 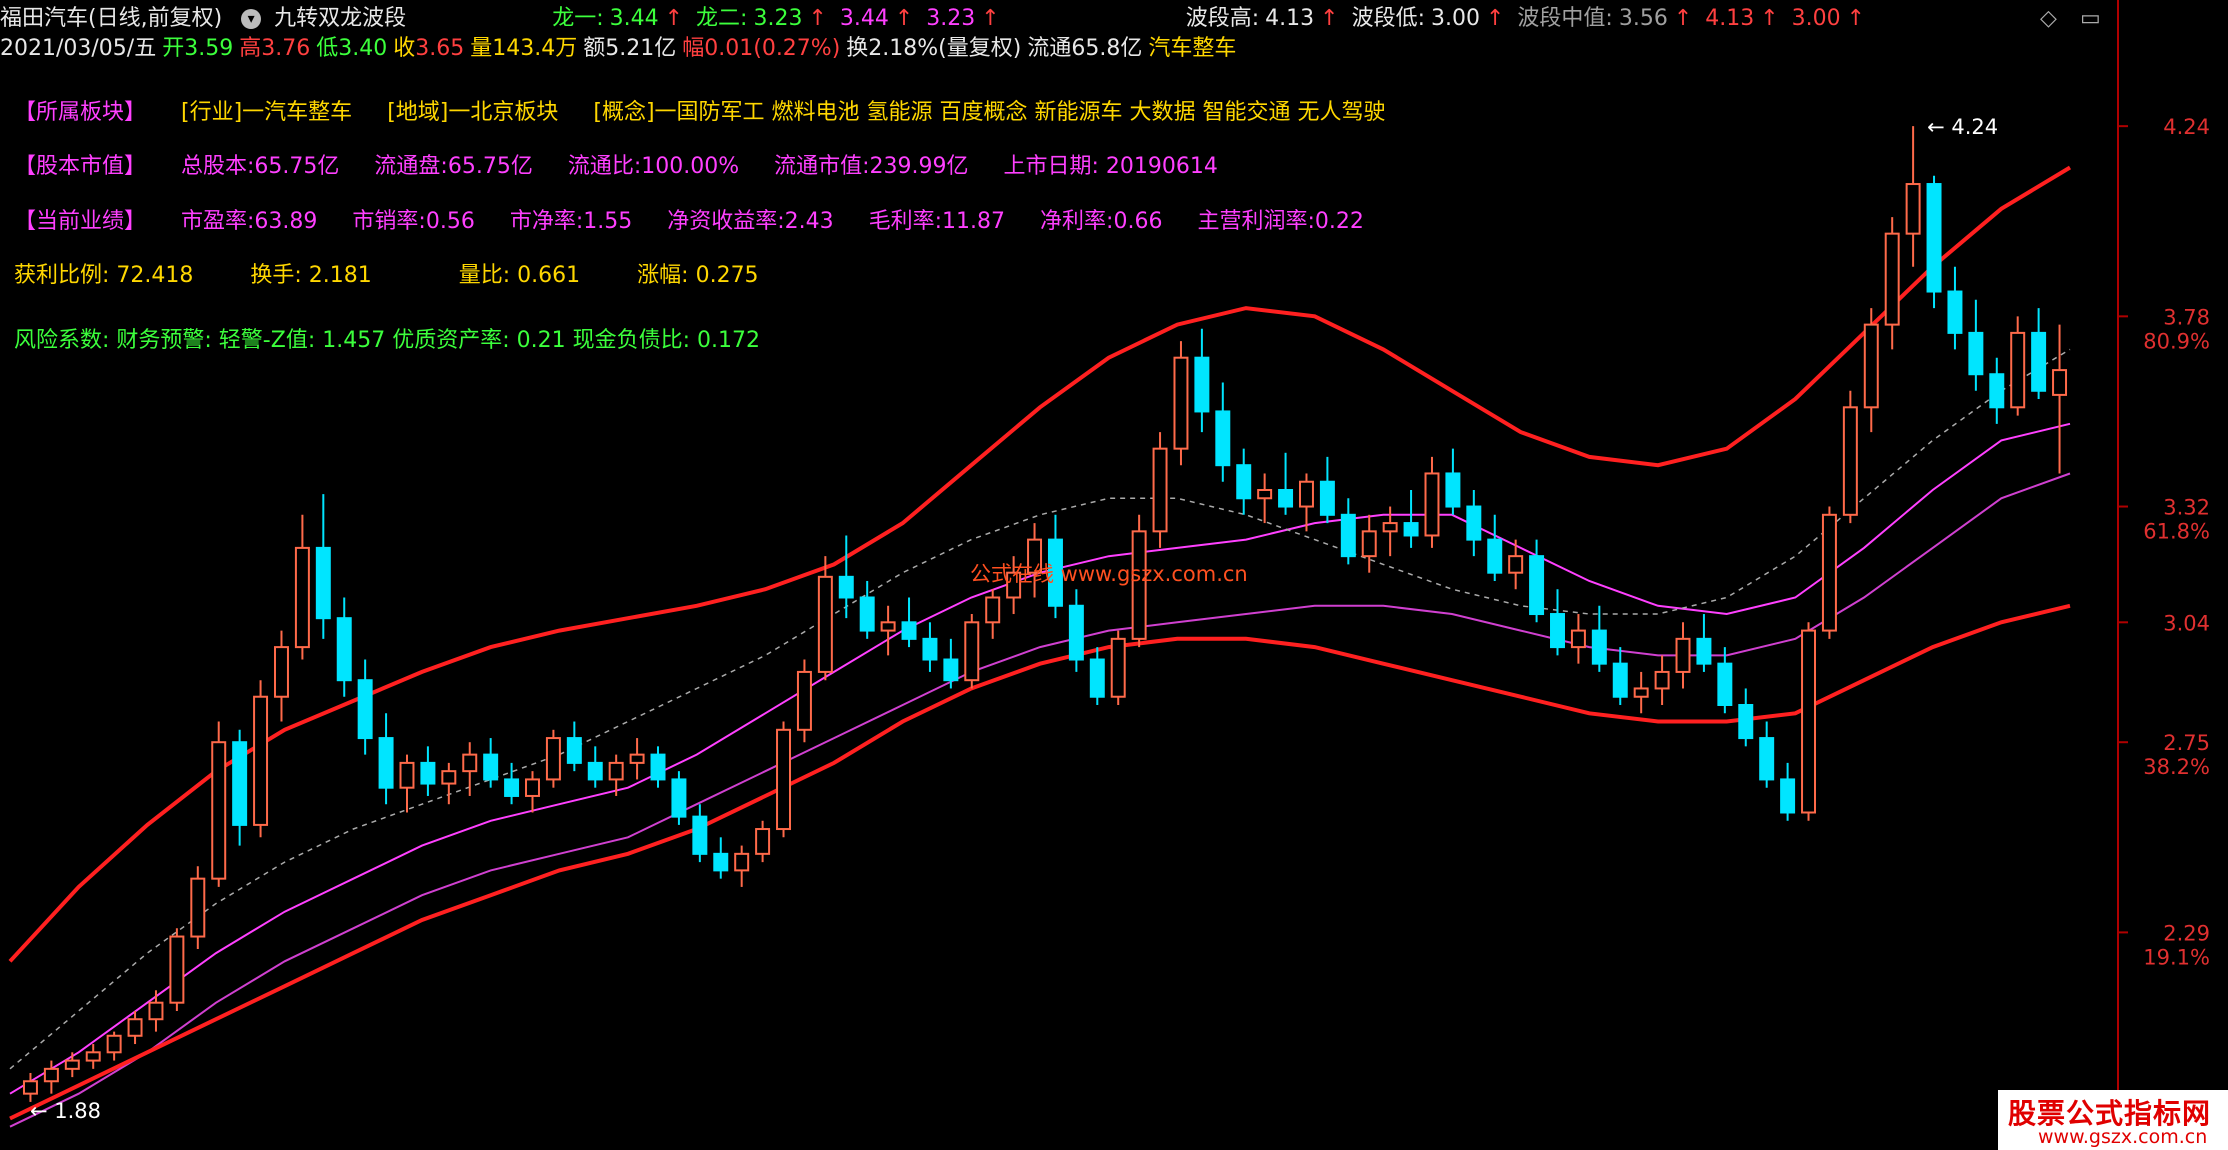 What do you see at coordinates (340, 18) in the screenshot?
I see `indicator-name: 九转双龙波段` at bounding box center [340, 18].